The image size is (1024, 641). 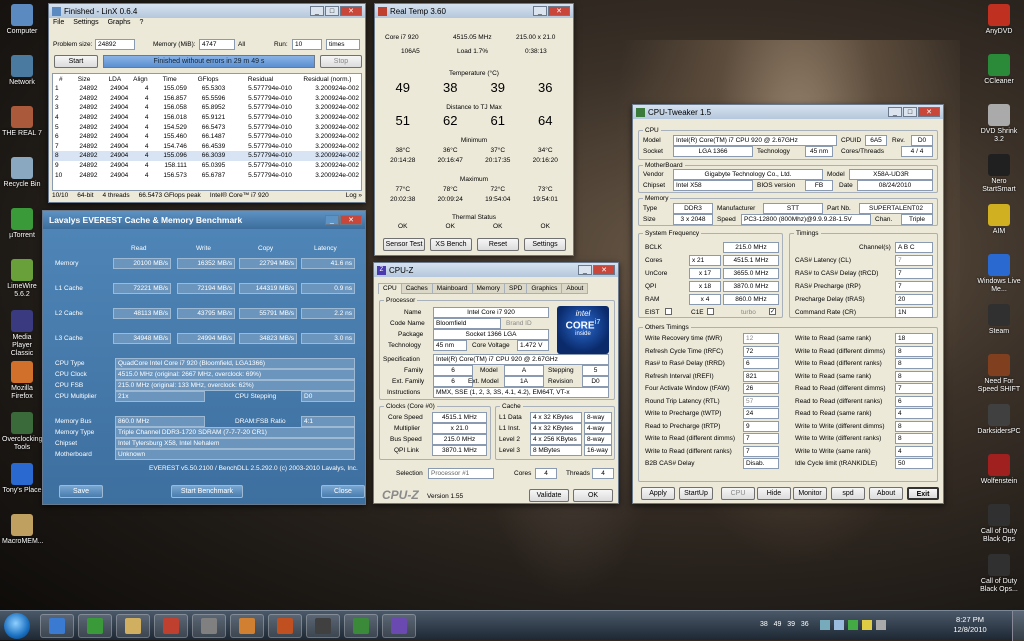 I want to click on desktop-icon: THE REAL 7, so click(x=22, y=122).